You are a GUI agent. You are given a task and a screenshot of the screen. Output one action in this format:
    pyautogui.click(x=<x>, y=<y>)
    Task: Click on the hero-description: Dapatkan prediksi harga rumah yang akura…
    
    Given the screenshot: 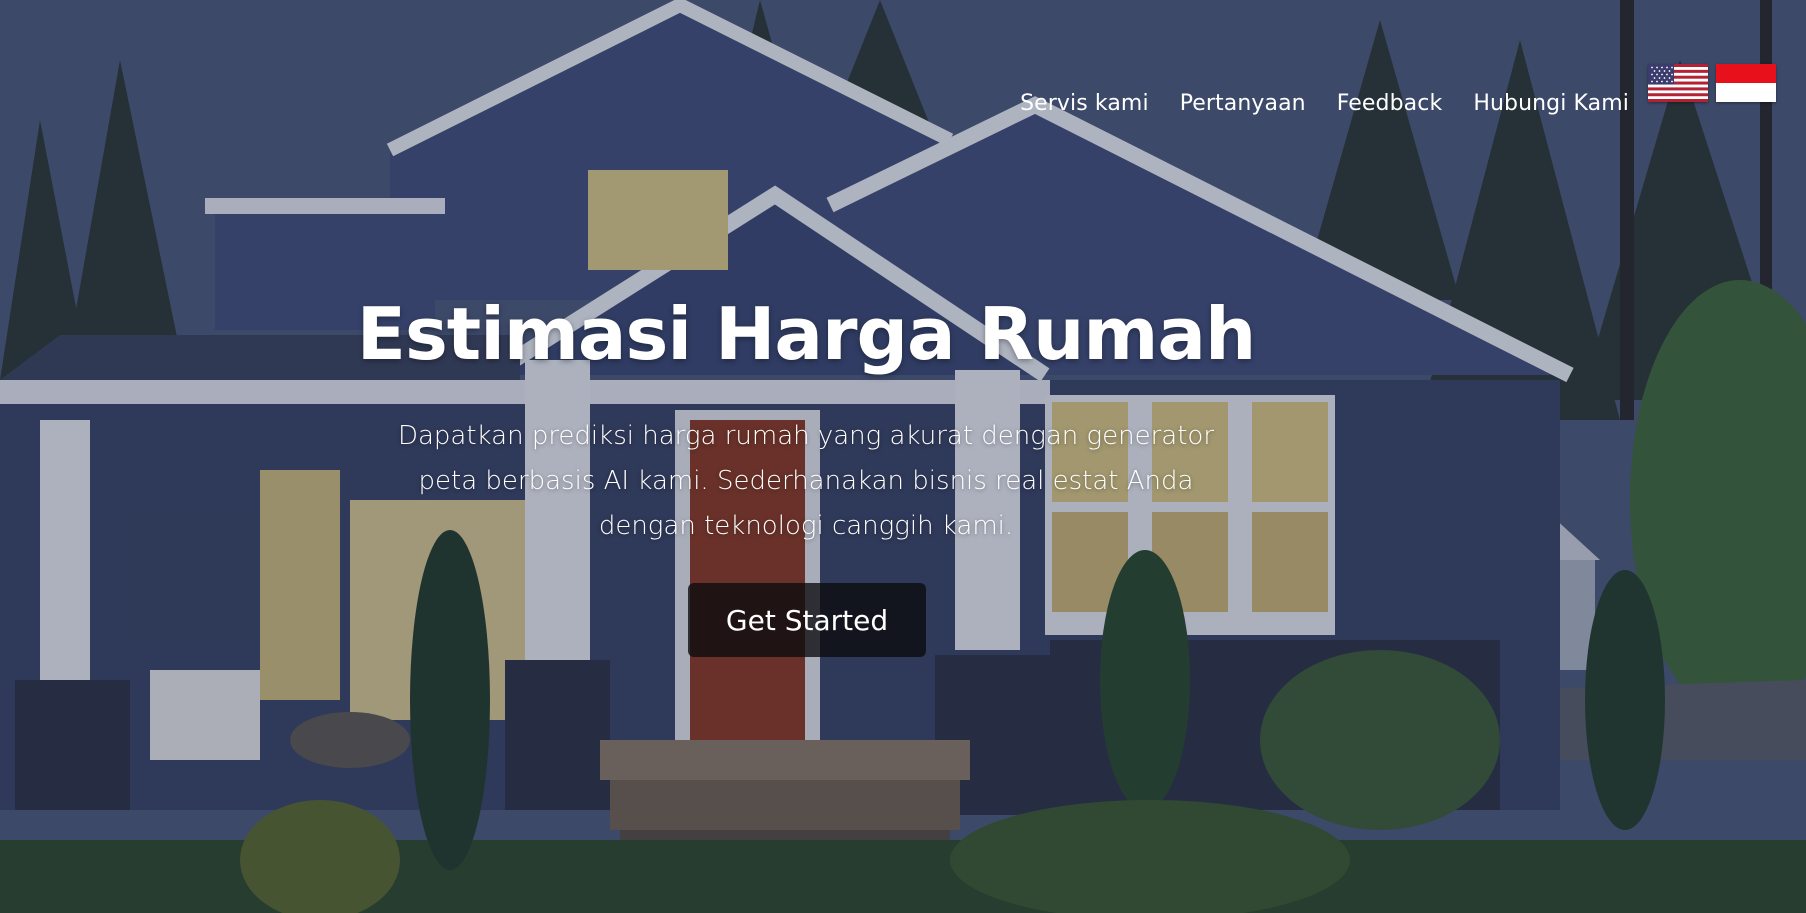 What is the action you would take?
    pyautogui.click(x=806, y=481)
    